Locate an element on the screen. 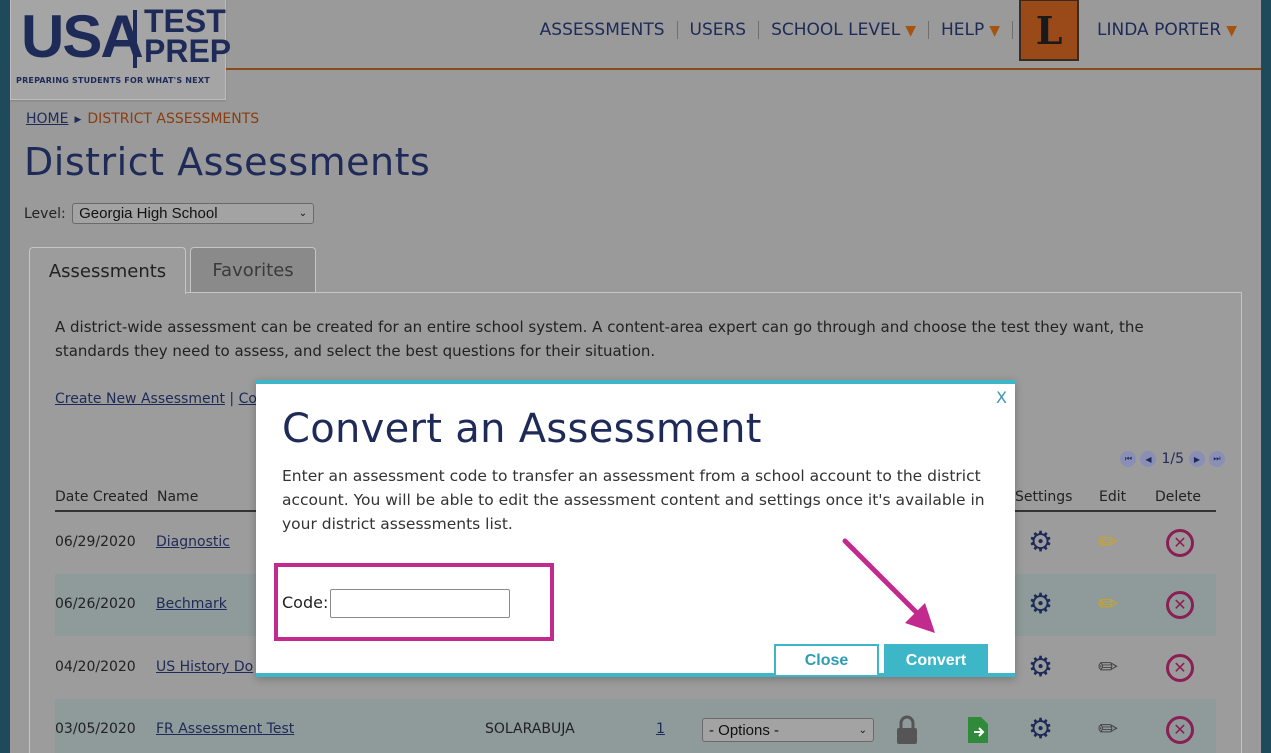 The height and width of the screenshot is (753, 1271). user-name: LINDA PORTER is located at coordinates (1159, 30).